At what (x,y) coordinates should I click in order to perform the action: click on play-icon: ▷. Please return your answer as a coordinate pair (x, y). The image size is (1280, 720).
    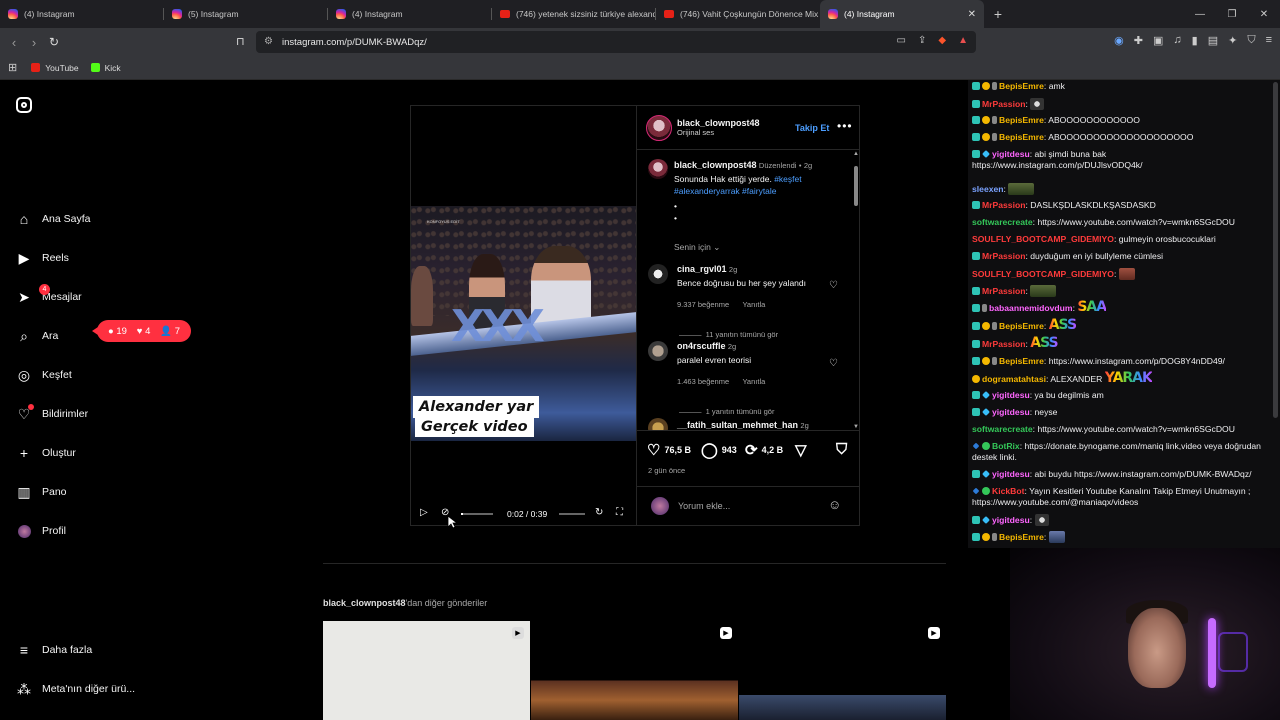
    Looking at the image, I should click on (424, 512).